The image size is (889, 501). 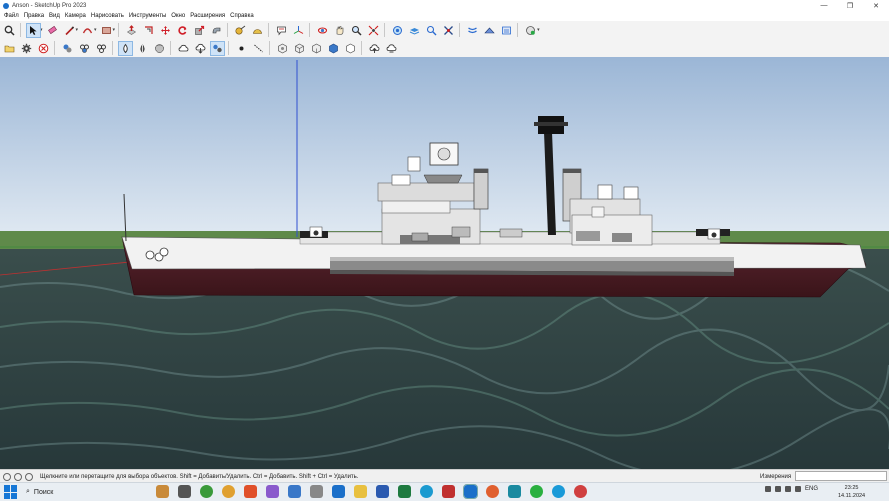 I want to click on iso-view-icon, so click(x=282, y=48).